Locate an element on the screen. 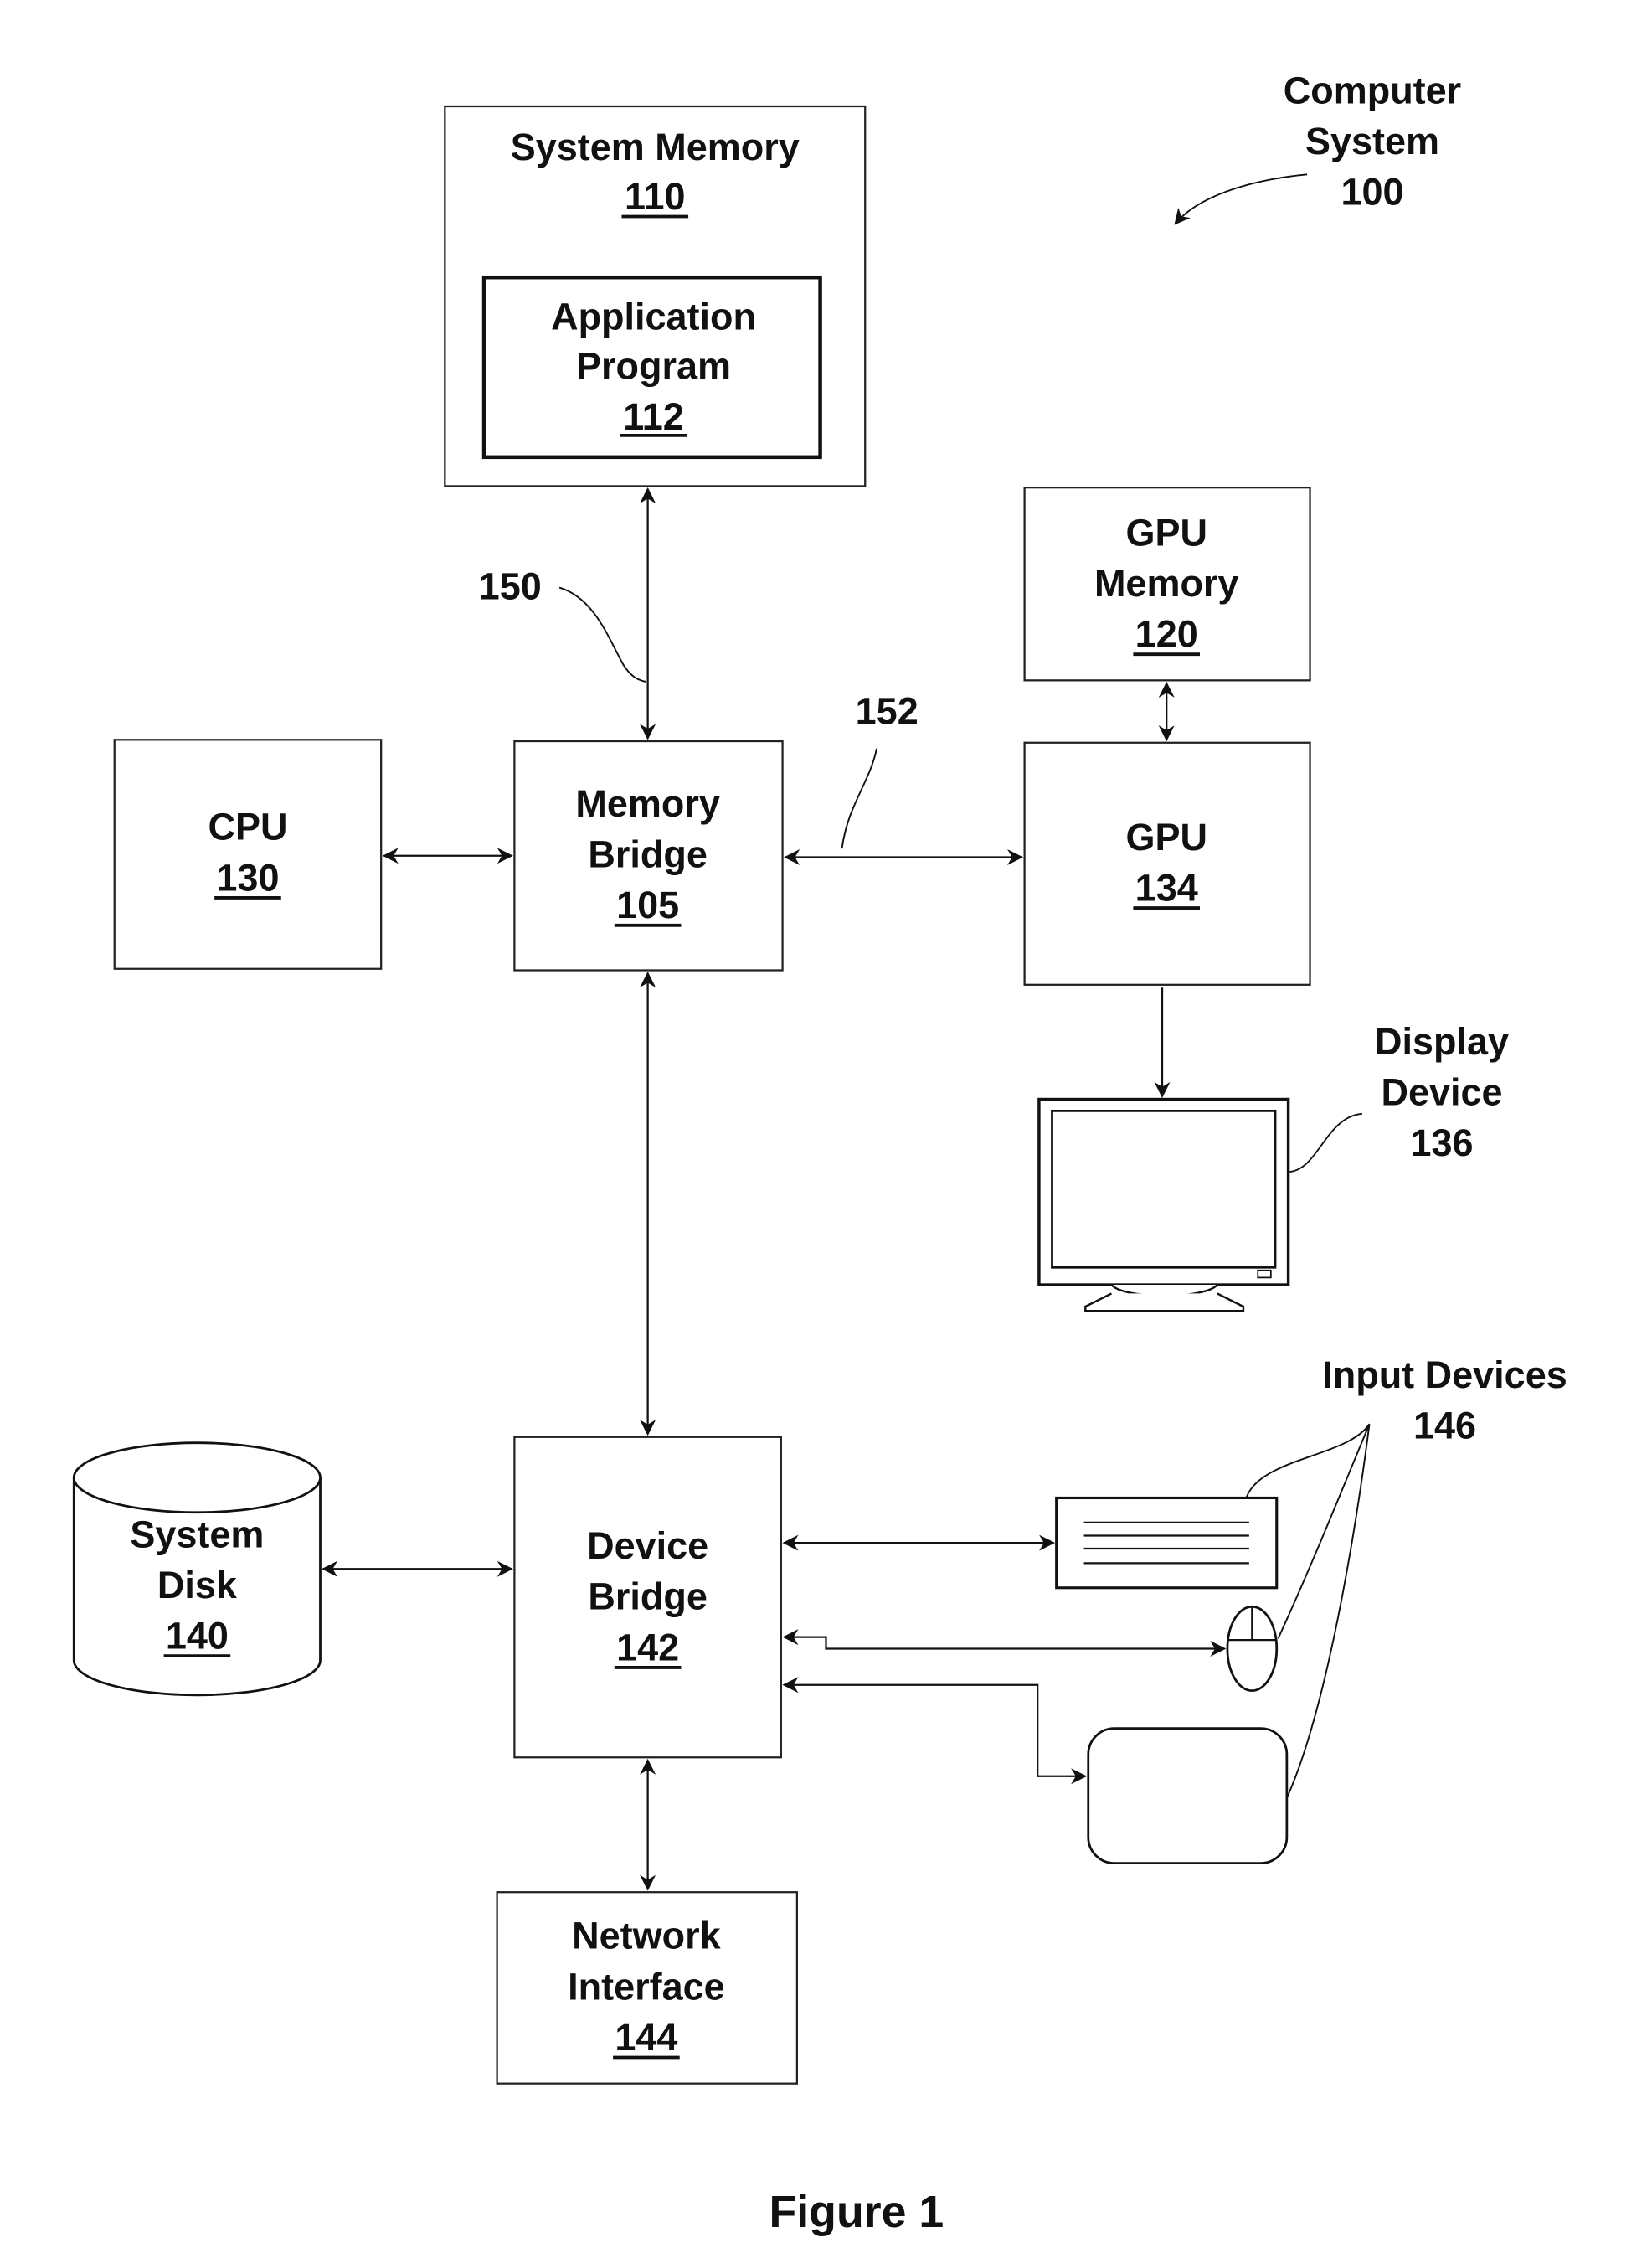 Image resolution: width=1652 pixels, height=2258 pixels. gpu-memory-ref: 120 is located at coordinates (1167, 634).